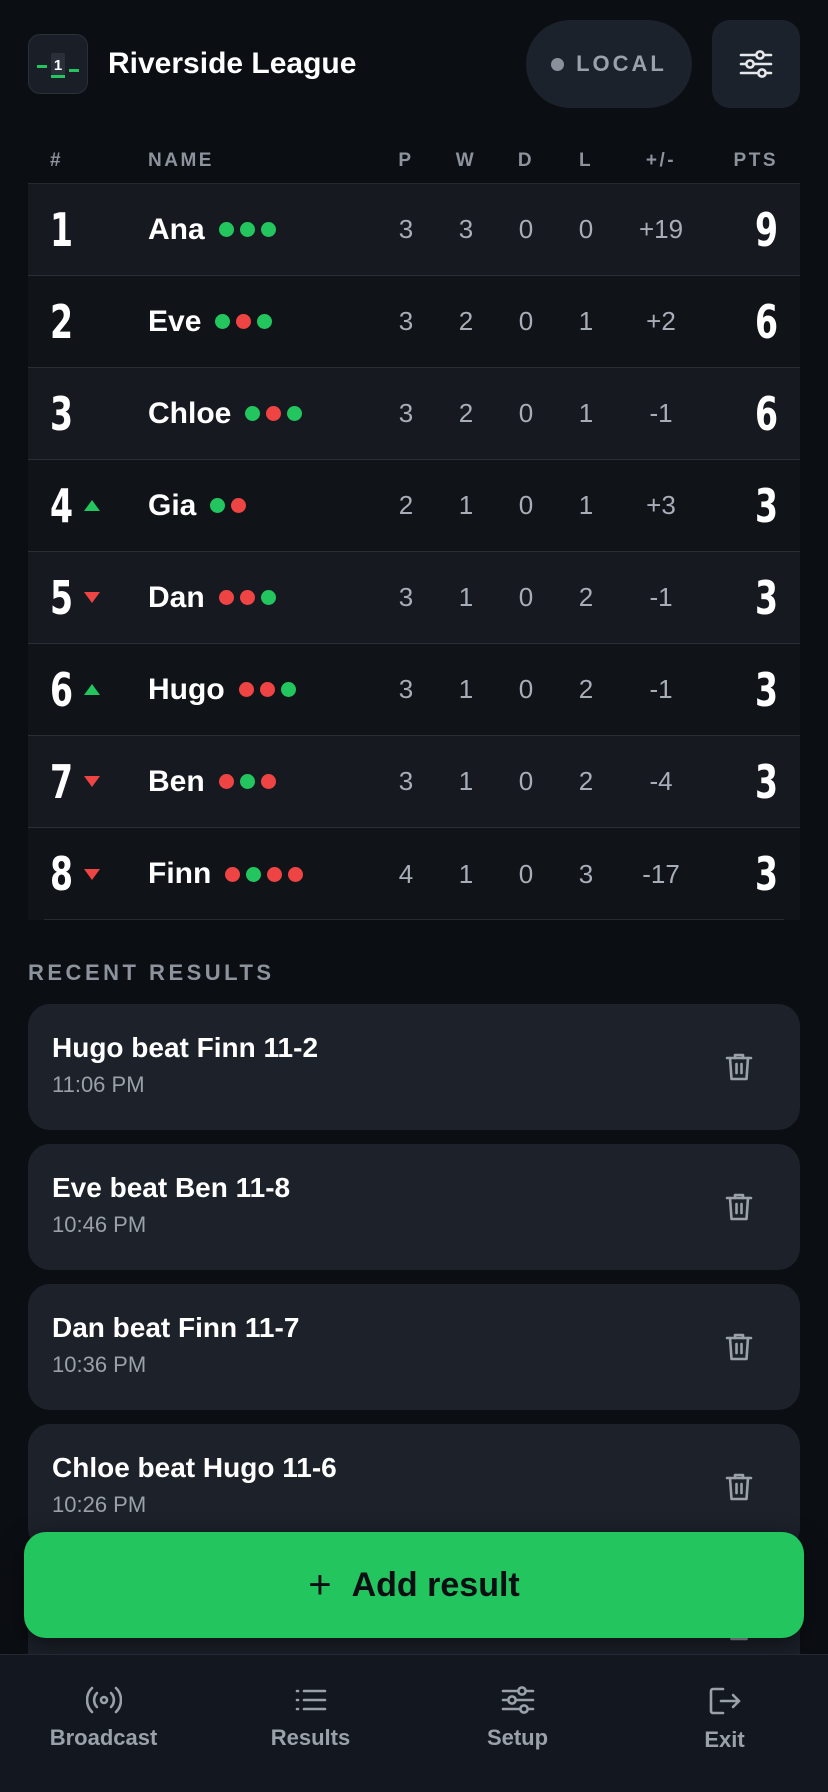 This screenshot has width=828, height=1792. What do you see at coordinates (310, 1723) in the screenshot?
I see `nav-results: Results` at bounding box center [310, 1723].